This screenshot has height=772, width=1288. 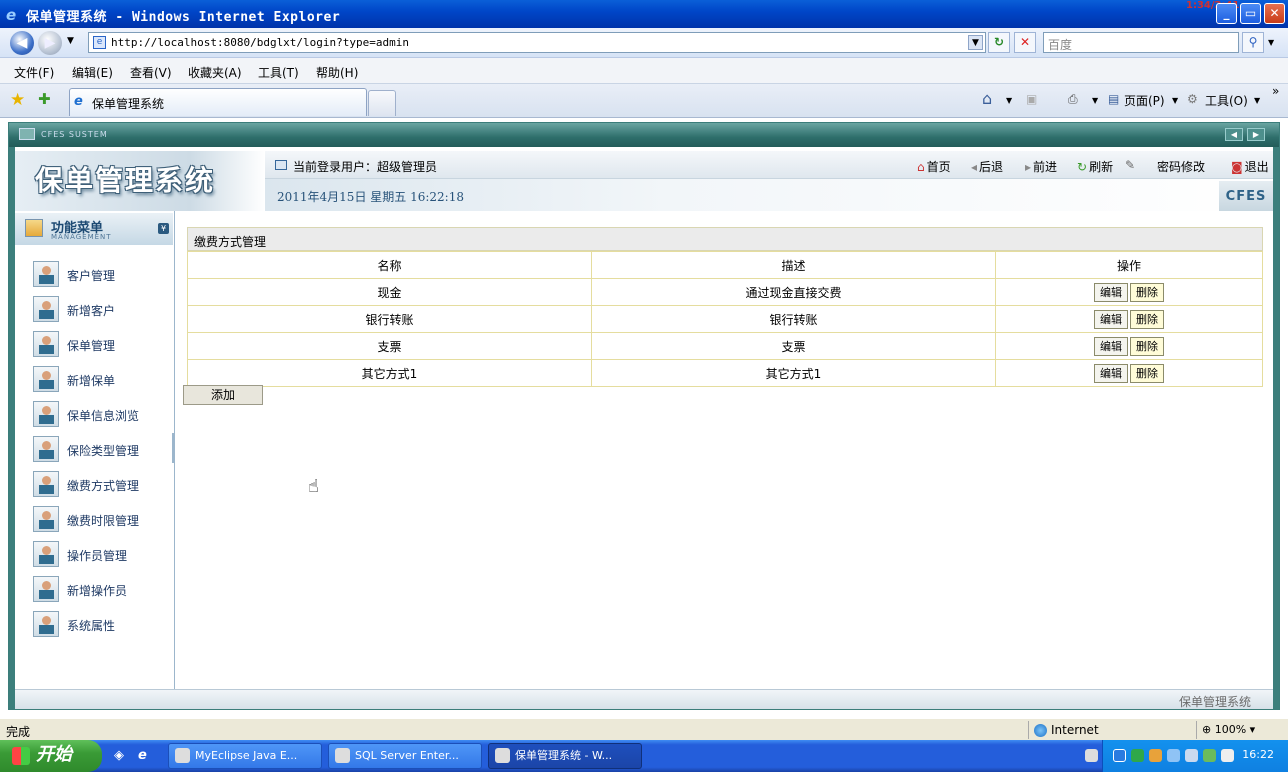 What do you see at coordinates (987, 166) in the screenshot?
I see `nav-back: ◂ 后退` at bounding box center [987, 166].